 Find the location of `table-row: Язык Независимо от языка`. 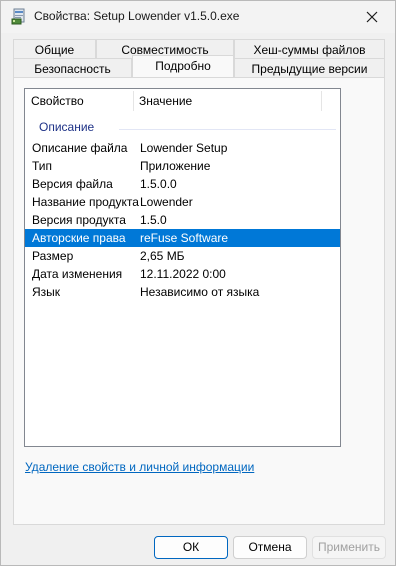

table-row: Язык Независимо от языка is located at coordinates (182, 292).